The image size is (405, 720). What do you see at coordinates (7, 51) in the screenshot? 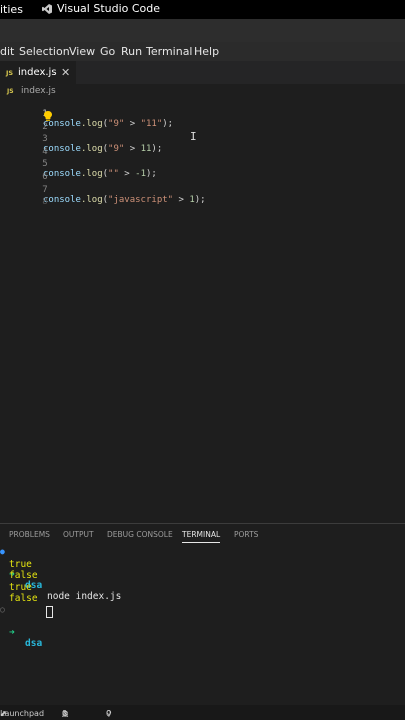
I see `menu-edit: dit` at bounding box center [7, 51].